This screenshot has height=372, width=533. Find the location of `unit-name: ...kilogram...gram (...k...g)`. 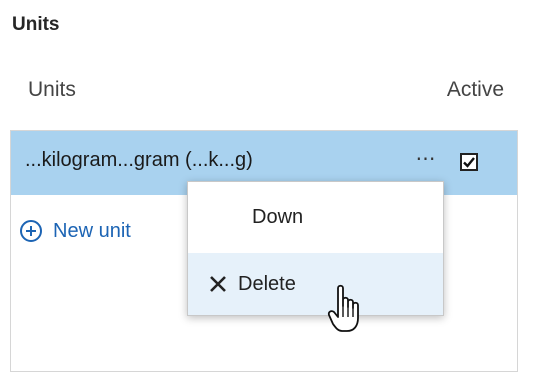

unit-name: ...kilogram...gram (...k...g) is located at coordinates (139, 160).